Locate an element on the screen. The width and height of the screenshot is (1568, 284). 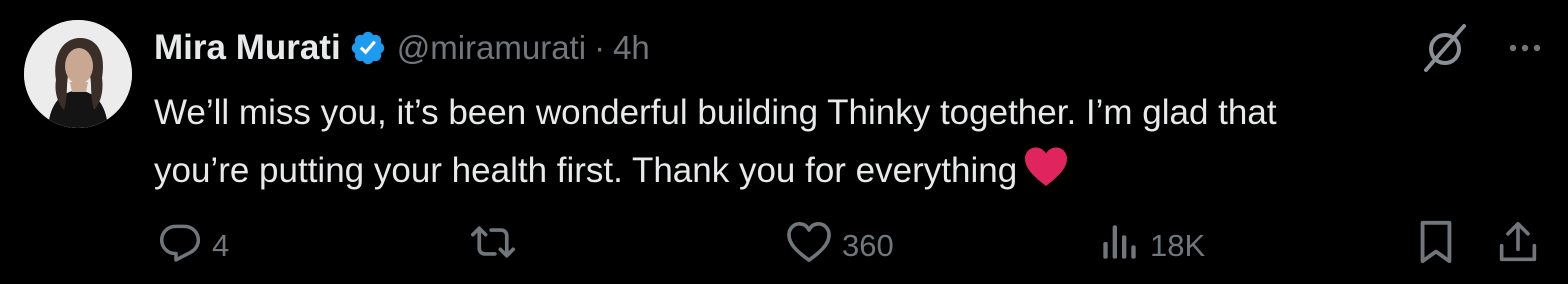
share-icon is located at coordinates (1518, 246).